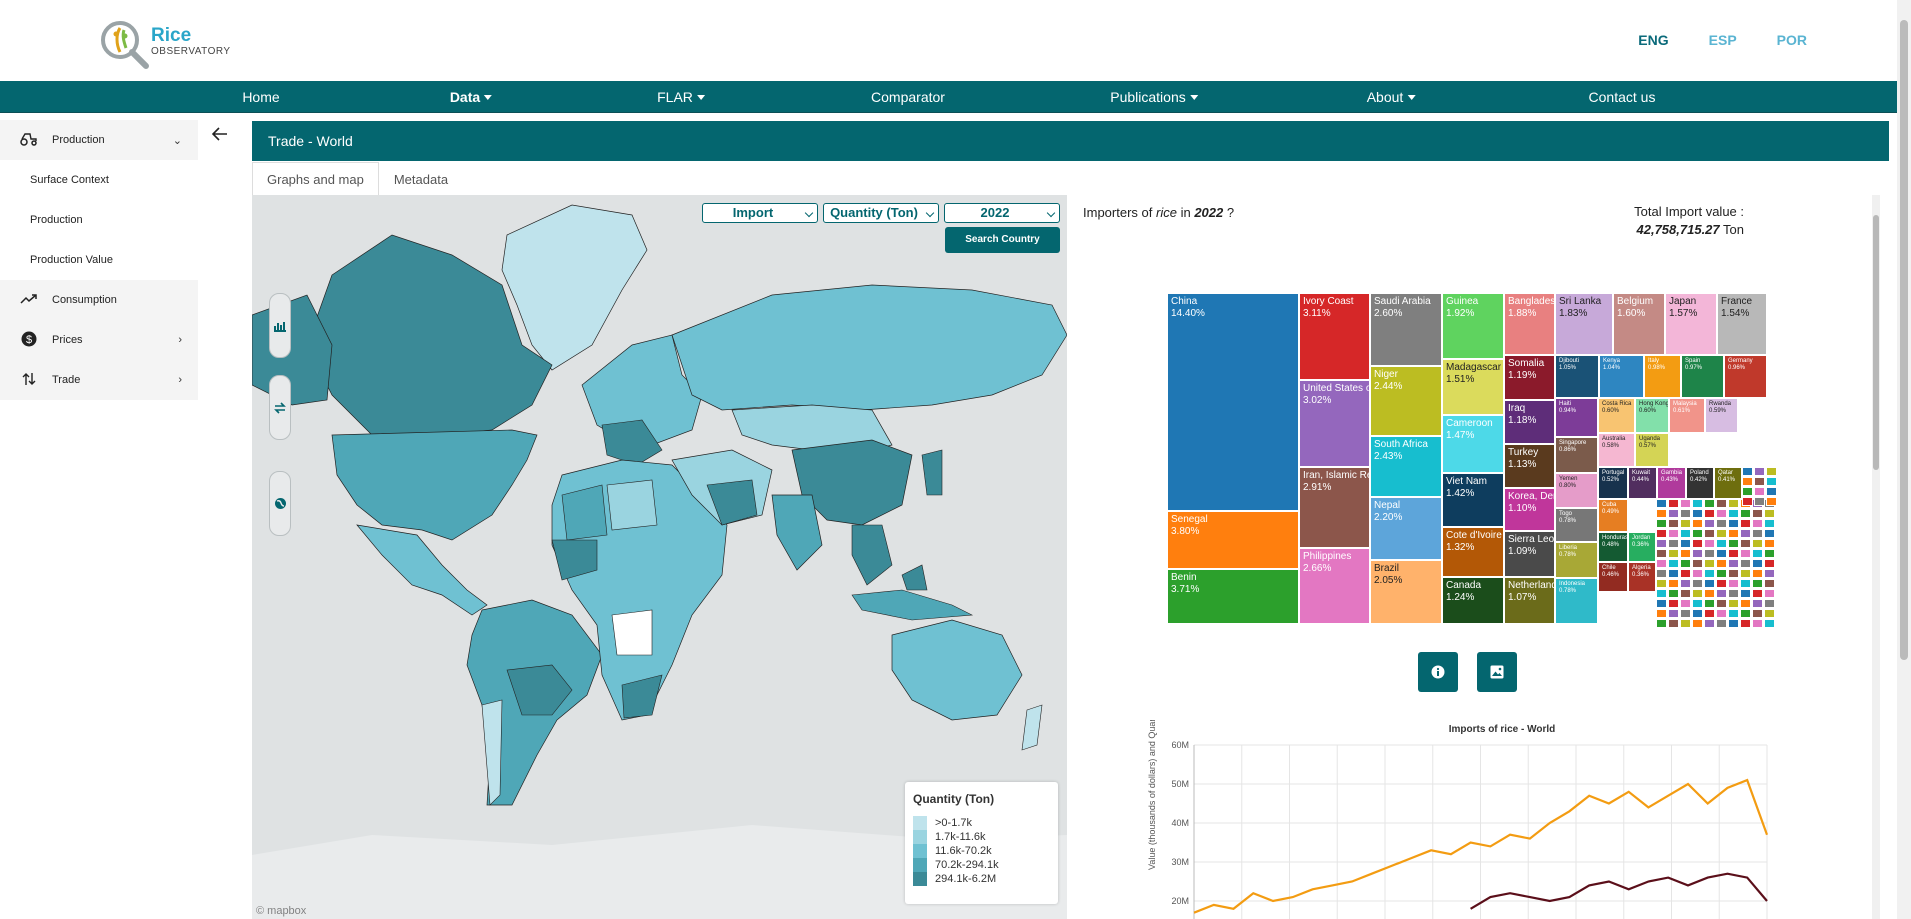 This screenshot has width=1911, height=919. What do you see at coordinates (1473, 500) in the screenshot?
I see `treemap-cell: Viet Nam 1.42%` at bounding box center [1473, 500].